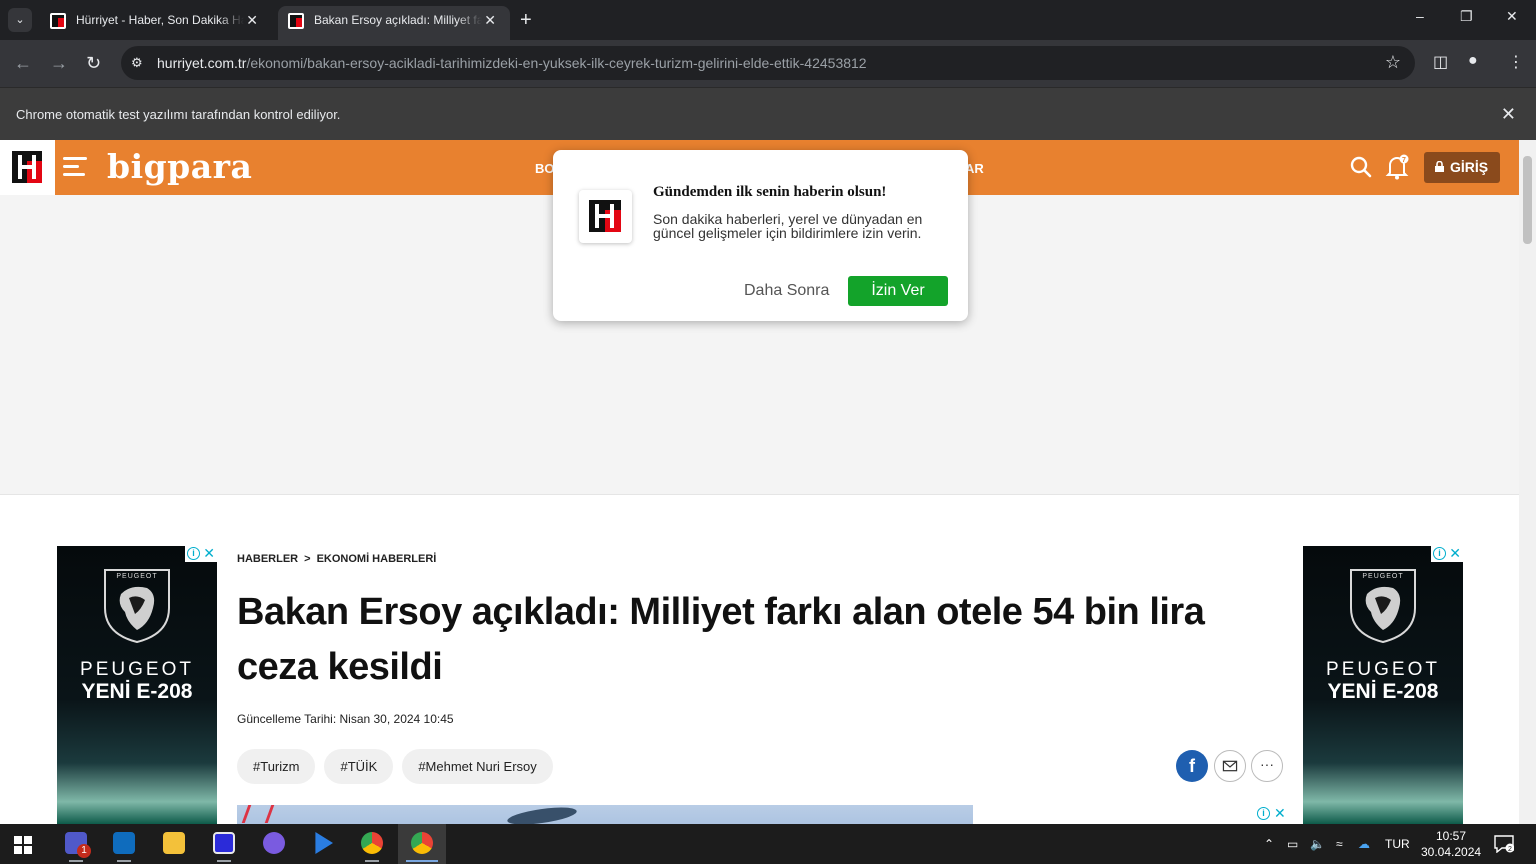  I want to click on login-label: GİRİŞ, so click(1469, 167).